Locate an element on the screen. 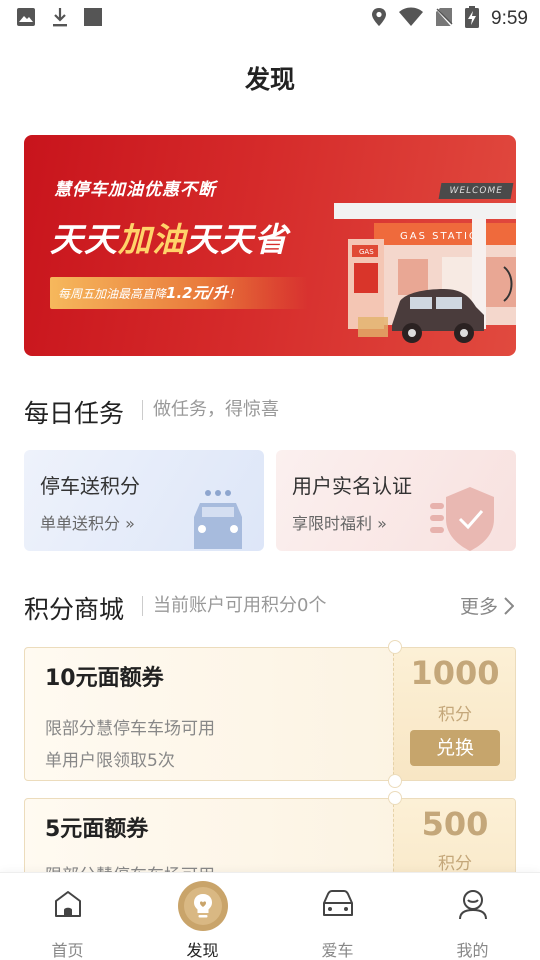  task-title: 停车送积分 is located at coordinates (90, 486).